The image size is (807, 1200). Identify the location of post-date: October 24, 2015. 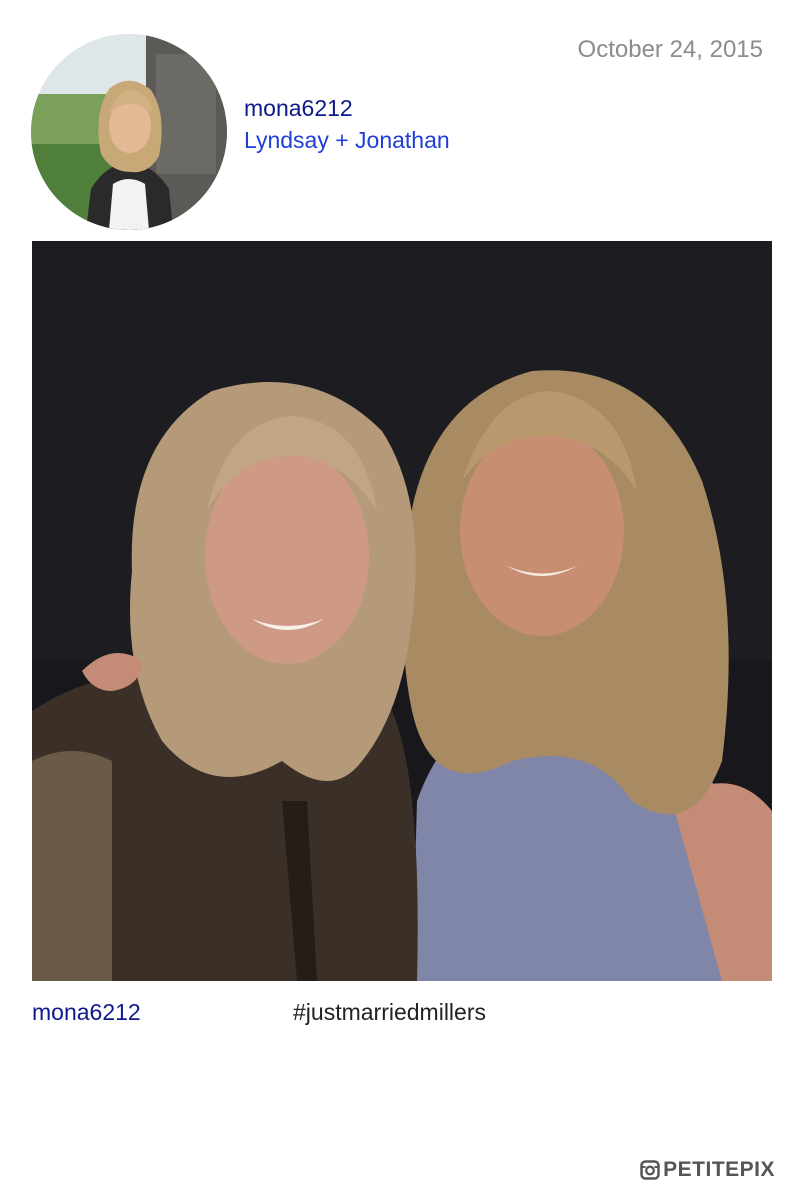
(670, 49).